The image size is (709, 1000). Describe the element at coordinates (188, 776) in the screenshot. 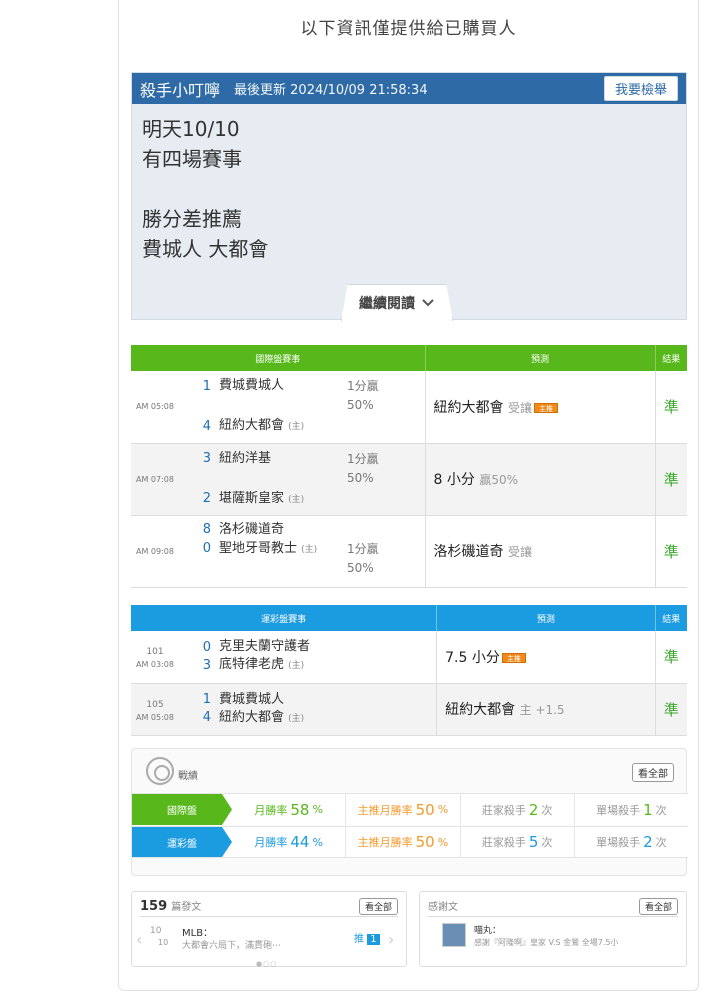

I see `record-title: 戰績` at that location.